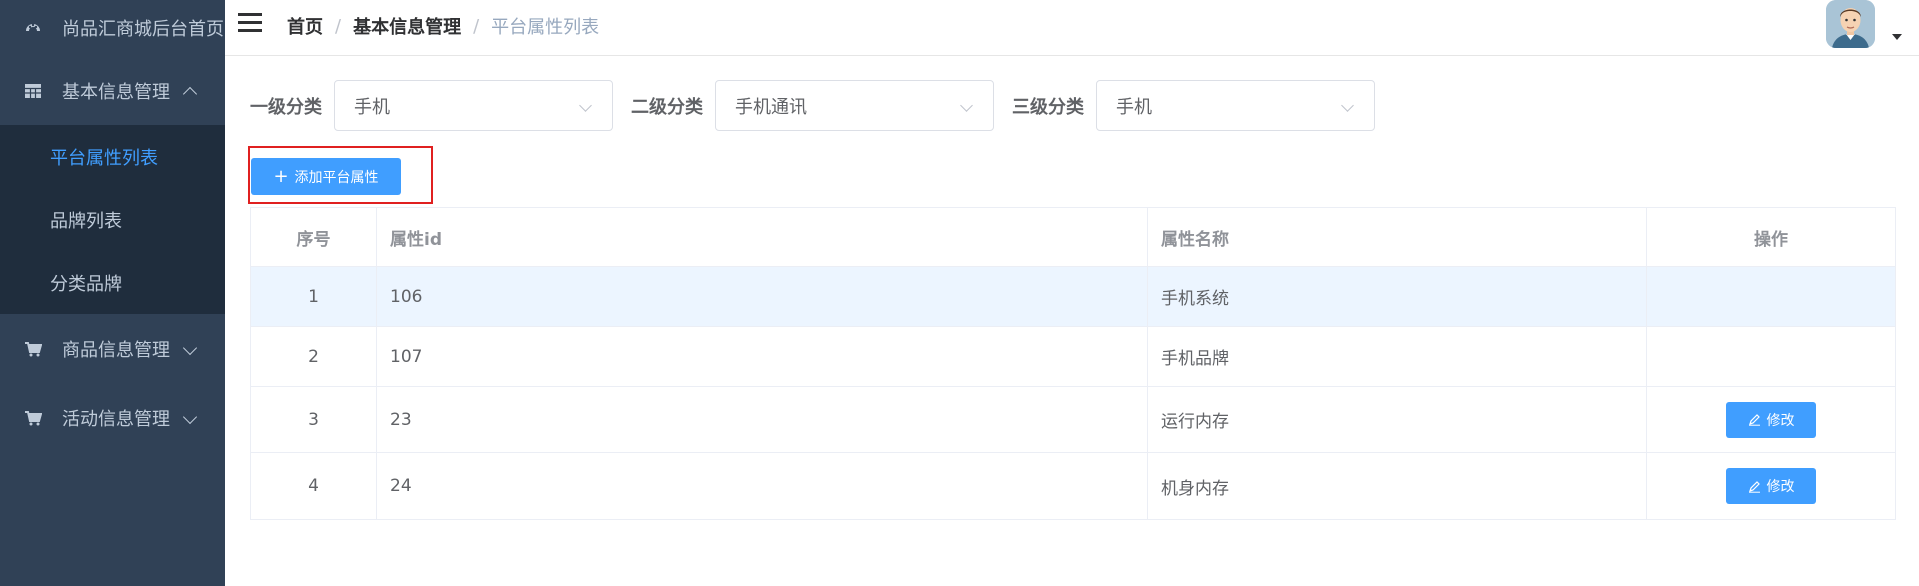 The height and width of the screenshot is (586, 1919). I want to click on sidebar-menu-product-info: 商品信息管理, so click(112, 348).